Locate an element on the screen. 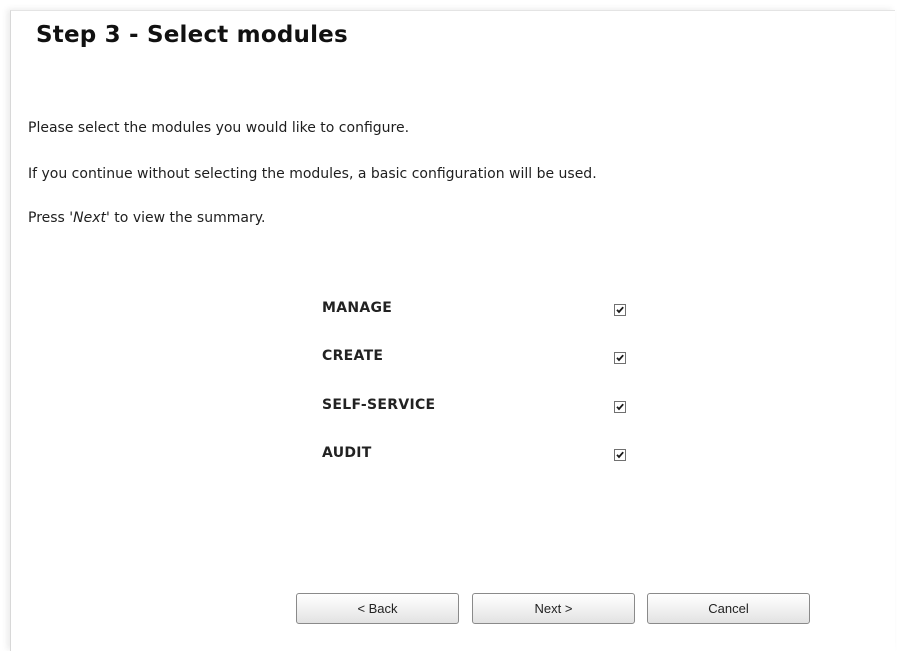  module-checkbox-create is located at coordinates (620, 358).